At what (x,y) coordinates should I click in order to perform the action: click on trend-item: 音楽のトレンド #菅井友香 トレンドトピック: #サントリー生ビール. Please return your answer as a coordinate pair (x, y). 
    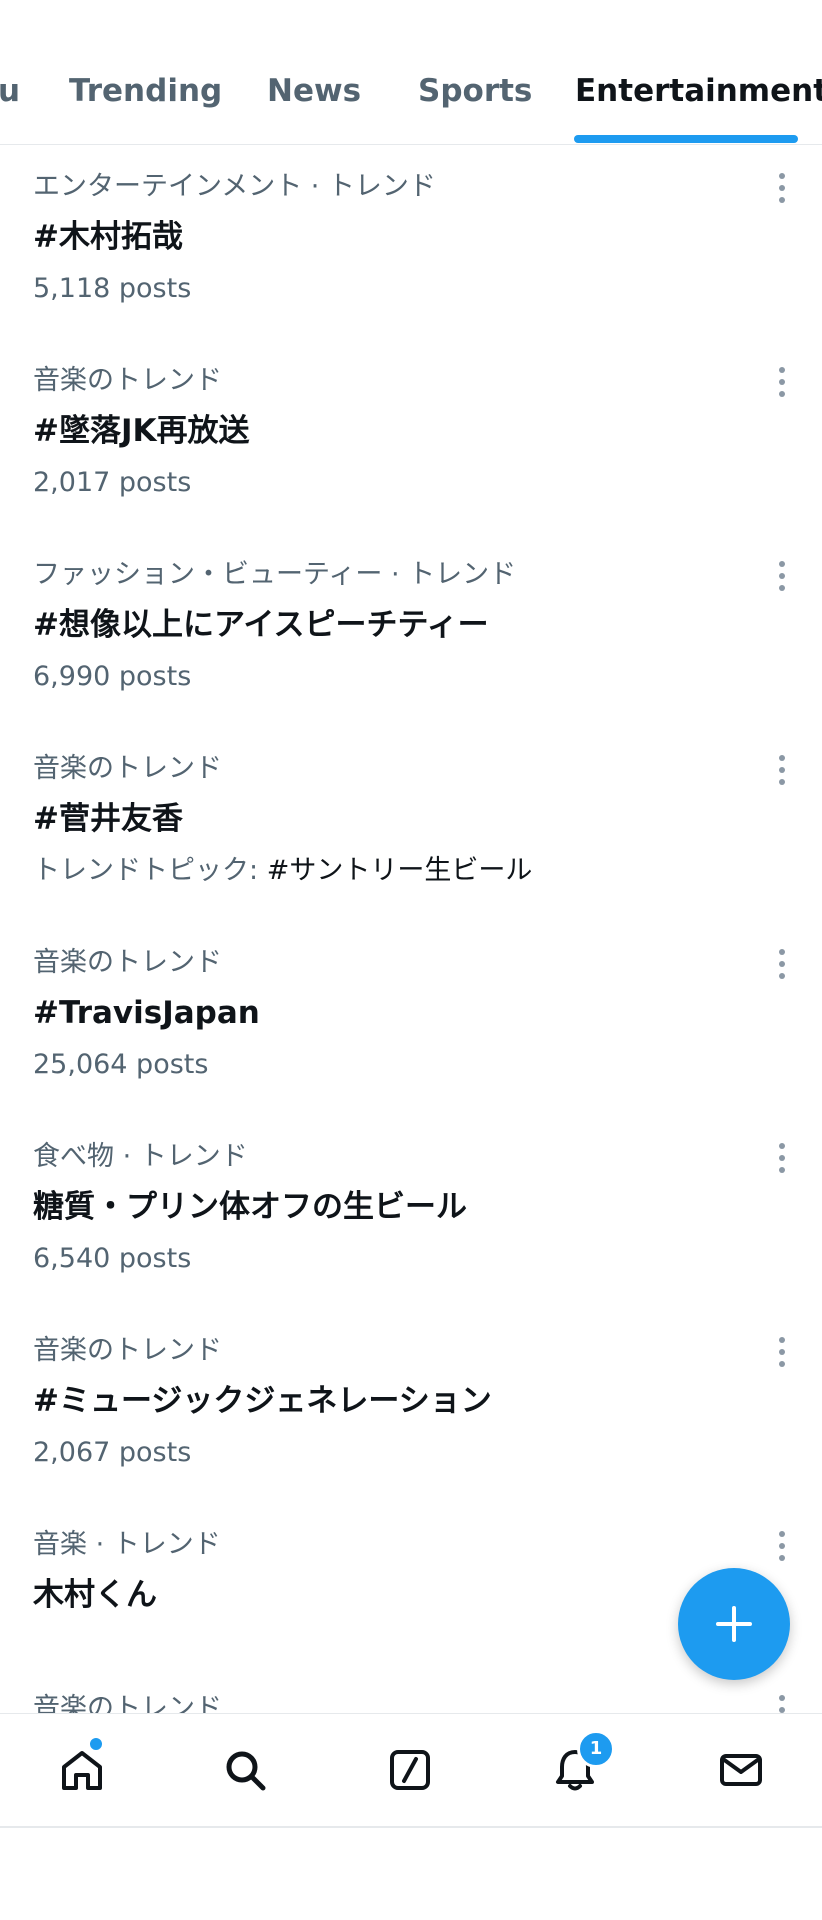
    Looking at the image, I should click on (411, 824).